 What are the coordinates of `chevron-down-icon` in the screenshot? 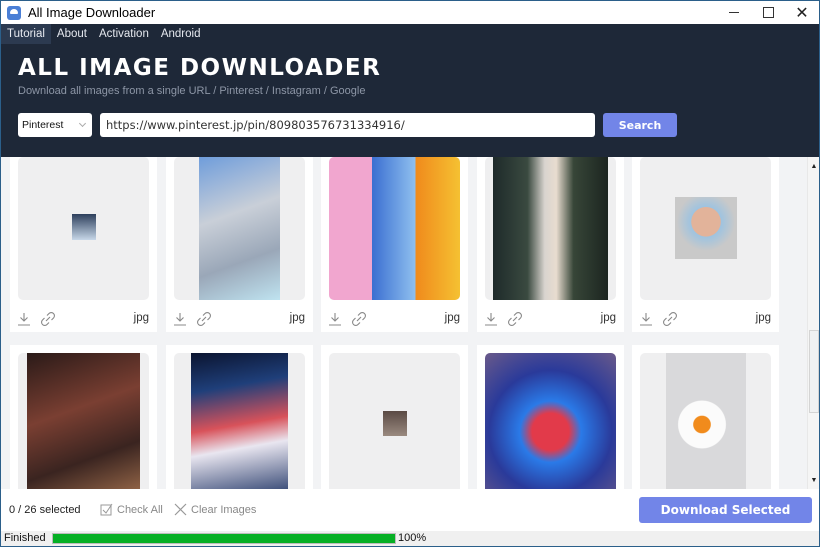 It's located at (82, 123).